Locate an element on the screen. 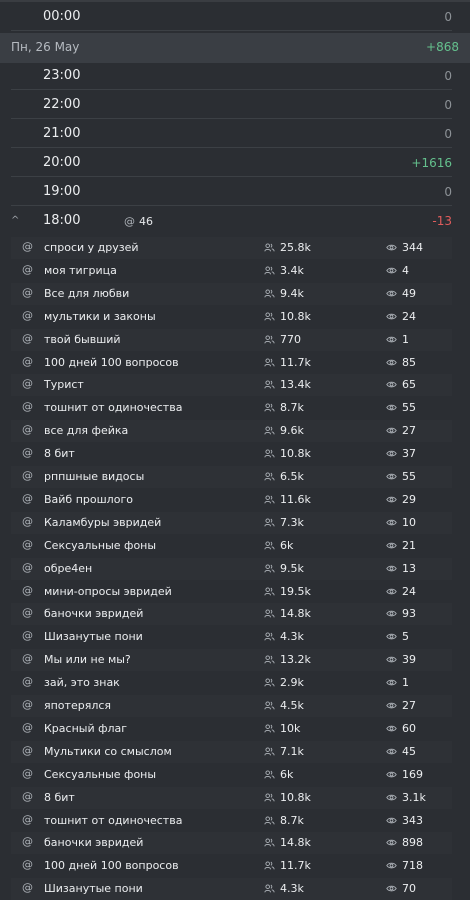 This screenshot has height=900, width=470. channel-name: Турист is located at coordinates (64, 384).